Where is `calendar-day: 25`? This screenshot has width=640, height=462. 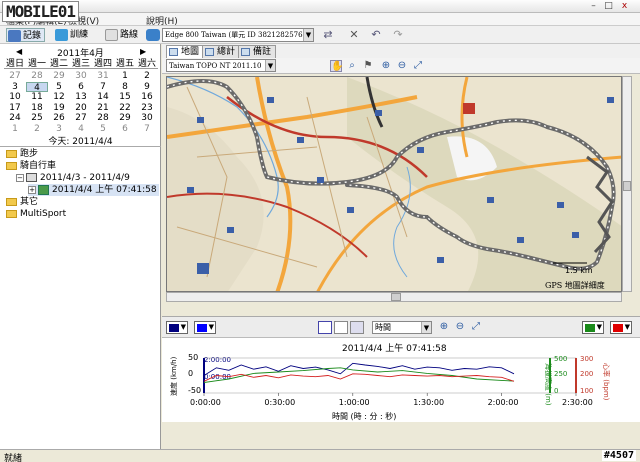 calendar-day: 25 is located at coordinates (37, 118).